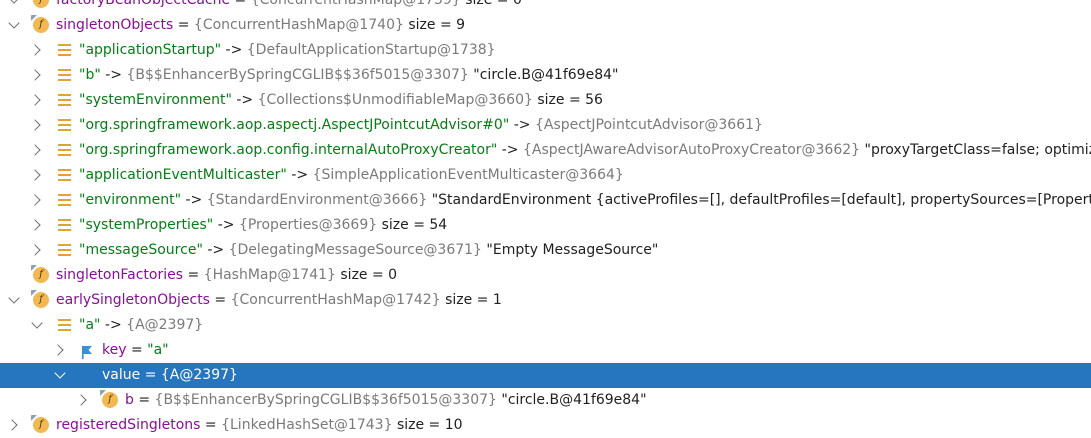  I want to click on object-reference: {A@2397}, so click(165, 325).